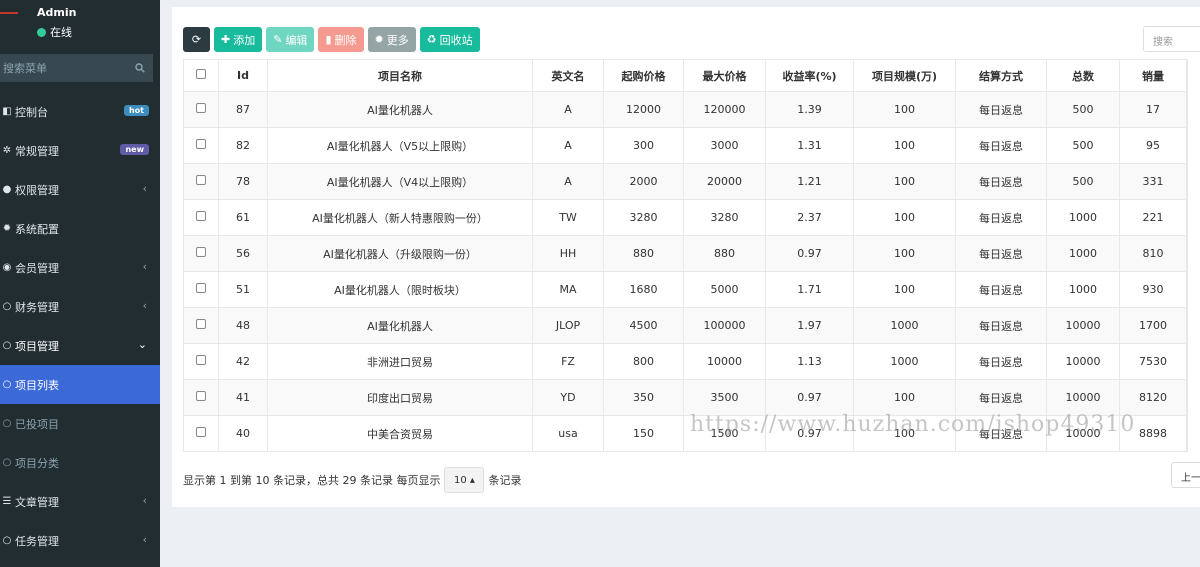 This screenshot has width=1200, height=567. Describe the element at coordinates (904, 75) in the screenshot. I see `column-header: 项目规模(万)` at that location.